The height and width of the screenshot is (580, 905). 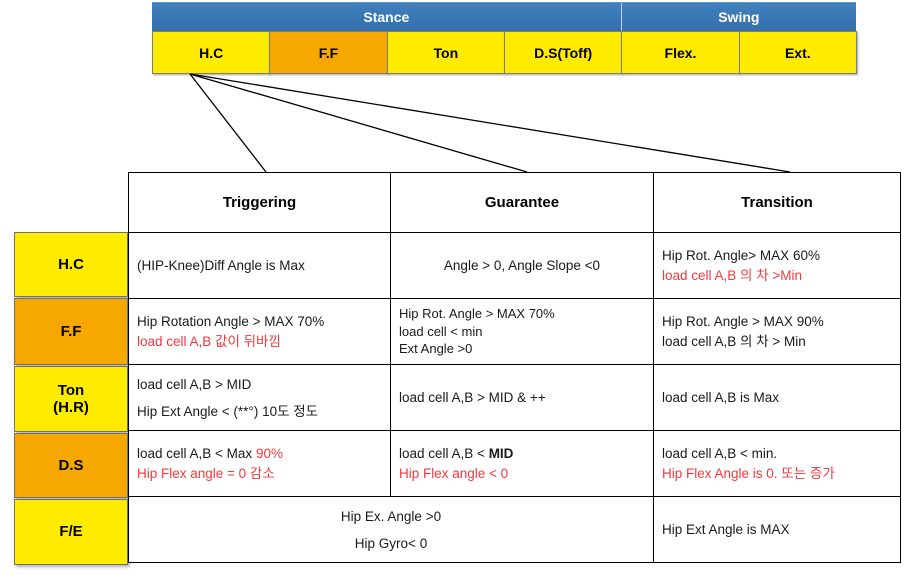 I want to click on condition-text: Hip Flex angle = 0 감소, so click(x=206, y=473).